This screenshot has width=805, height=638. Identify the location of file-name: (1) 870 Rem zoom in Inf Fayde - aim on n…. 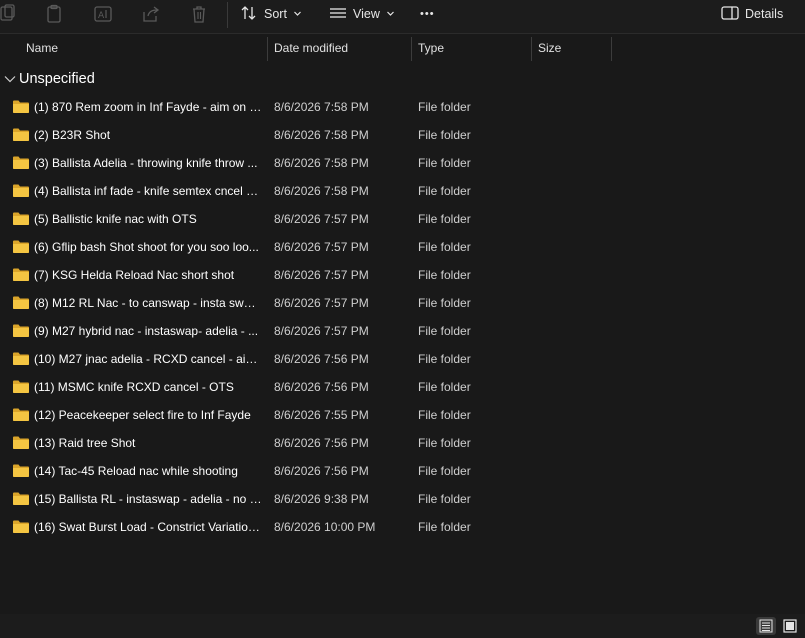
(148, 107).